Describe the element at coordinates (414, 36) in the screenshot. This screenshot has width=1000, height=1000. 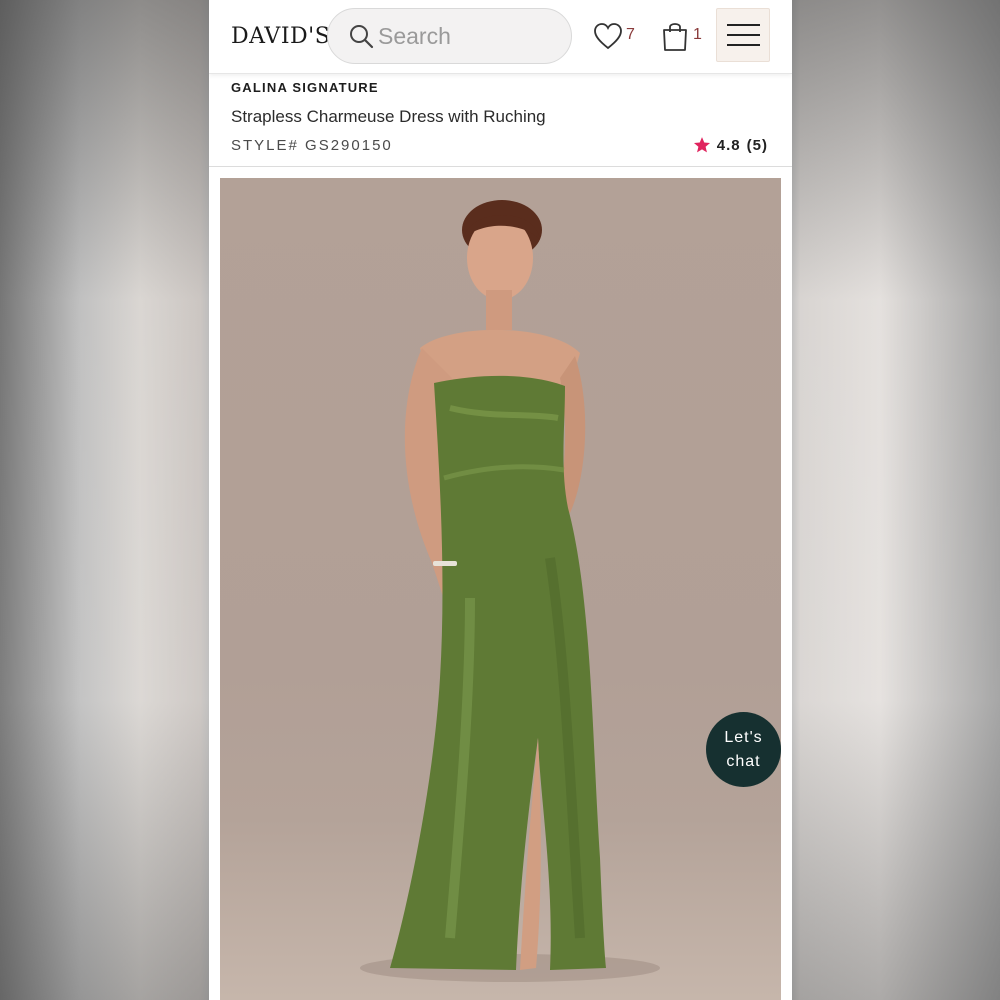
I see `search-placeholder: Search` at that location.